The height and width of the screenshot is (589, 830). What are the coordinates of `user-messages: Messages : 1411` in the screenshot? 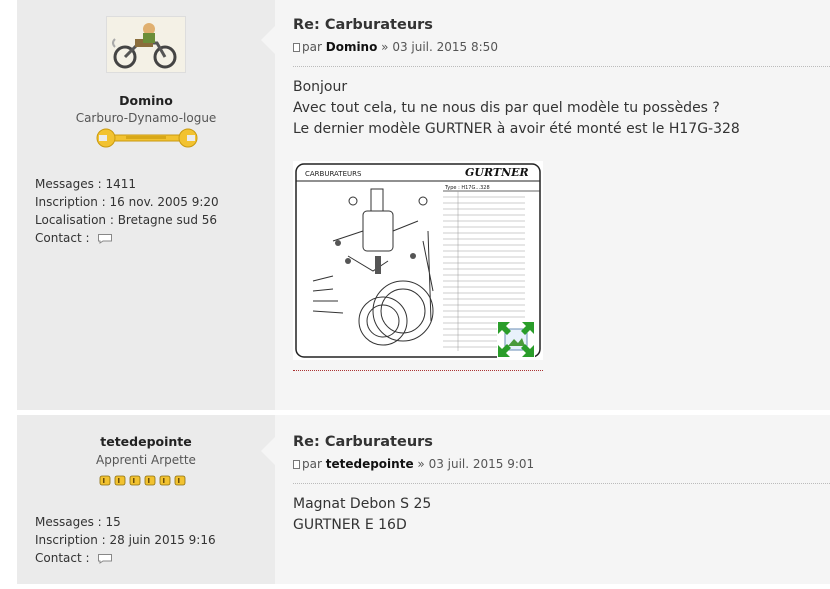 It's located at (86, 184).